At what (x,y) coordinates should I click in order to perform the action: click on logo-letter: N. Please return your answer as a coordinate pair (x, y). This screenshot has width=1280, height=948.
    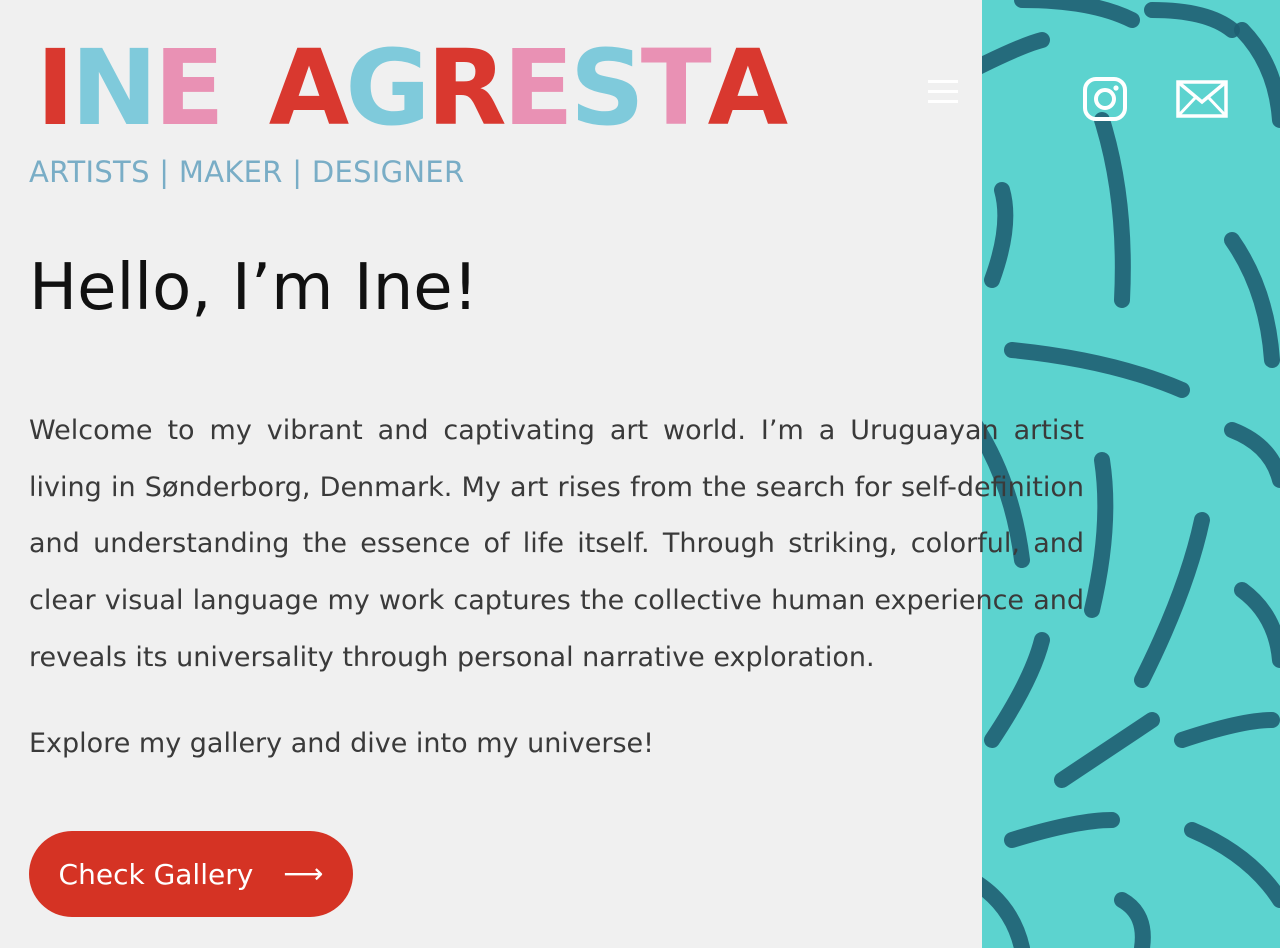
    Looking at the image, I should click on (114, 88).